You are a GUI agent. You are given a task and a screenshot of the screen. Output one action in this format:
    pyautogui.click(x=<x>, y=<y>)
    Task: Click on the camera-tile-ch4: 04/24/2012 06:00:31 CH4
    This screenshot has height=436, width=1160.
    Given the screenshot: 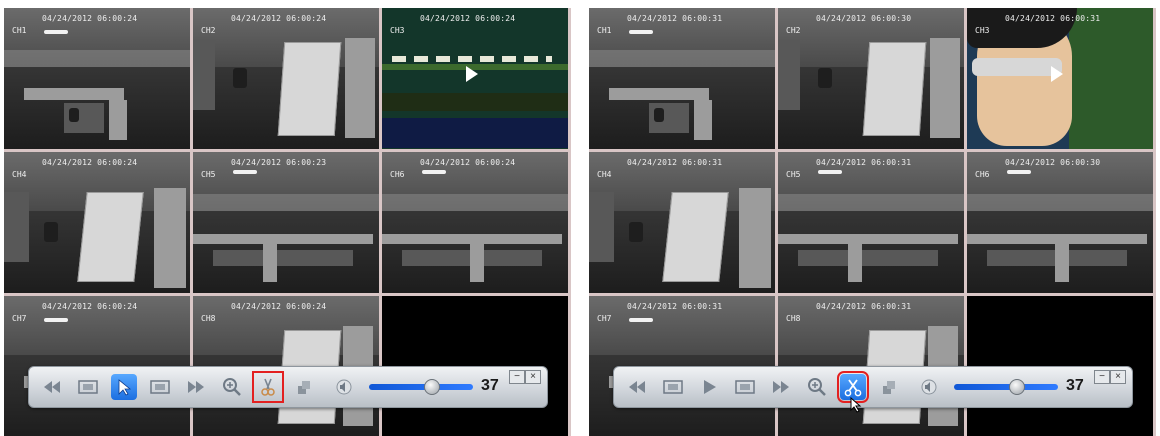 What is the action you would take?
    pyautogui.click(x=682, y=222)
    